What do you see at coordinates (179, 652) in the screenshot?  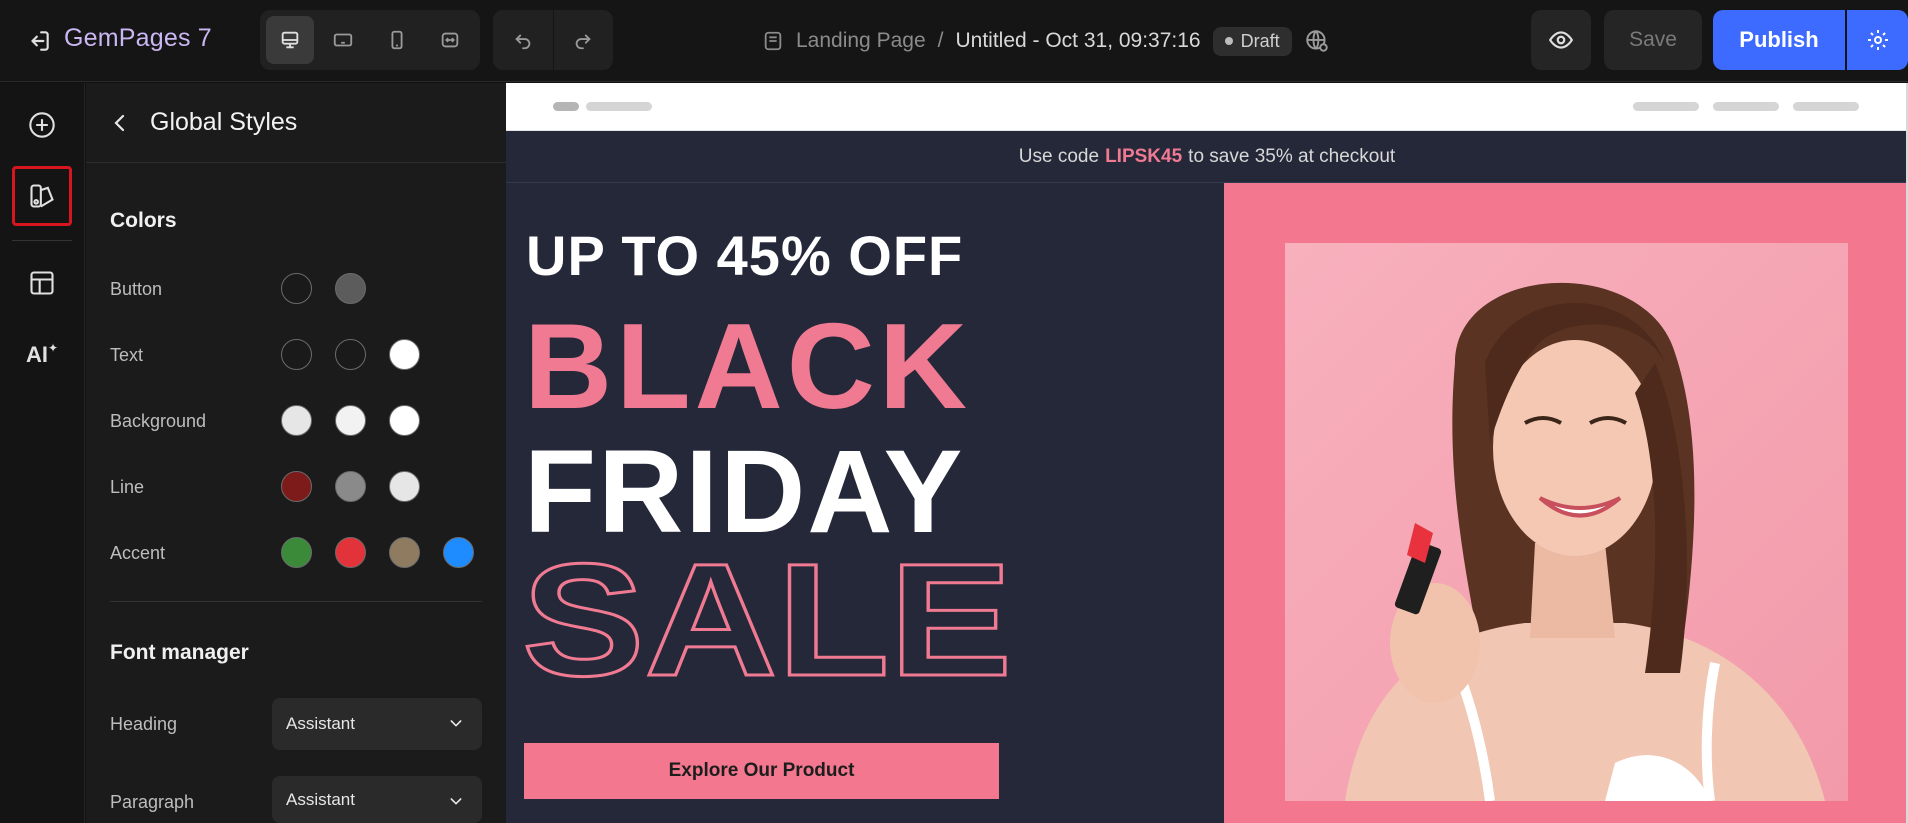 I see `font-manager-heading: Font manager` at bounding box center [179, 652].